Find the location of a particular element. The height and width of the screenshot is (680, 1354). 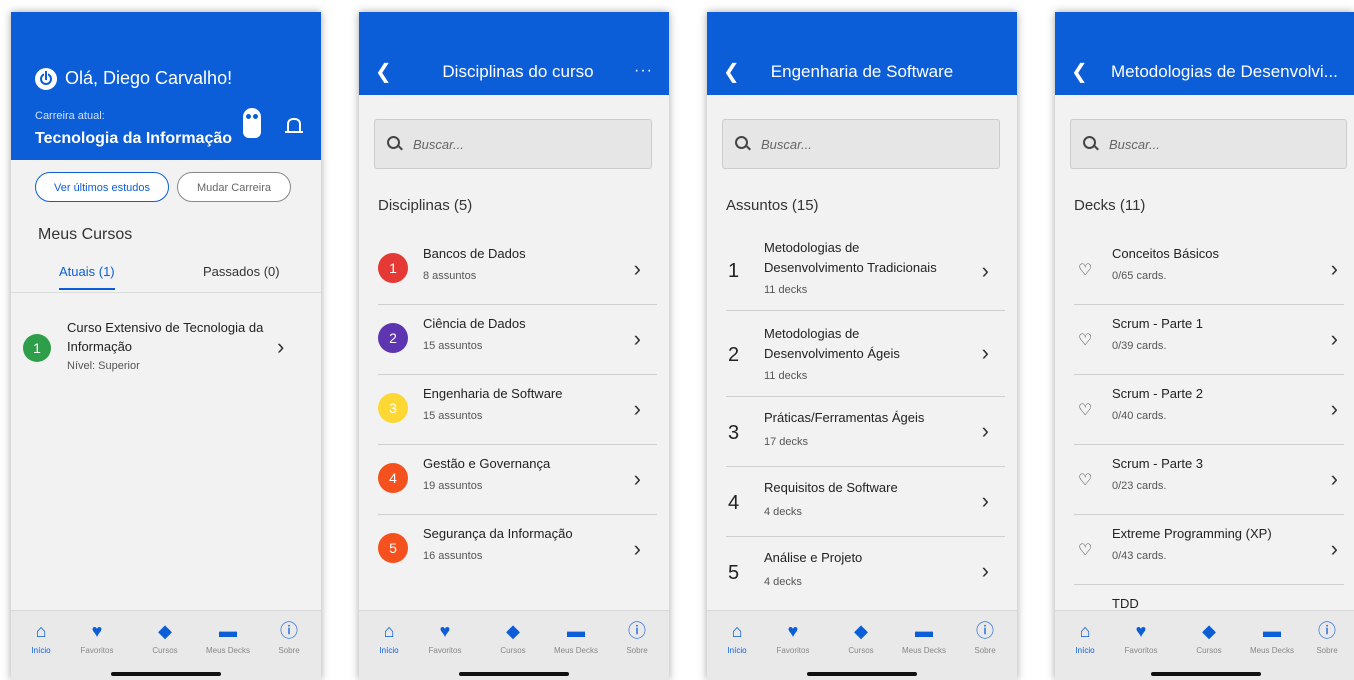

item-title: Análise e Projeto is located at coordinates (813, 557).